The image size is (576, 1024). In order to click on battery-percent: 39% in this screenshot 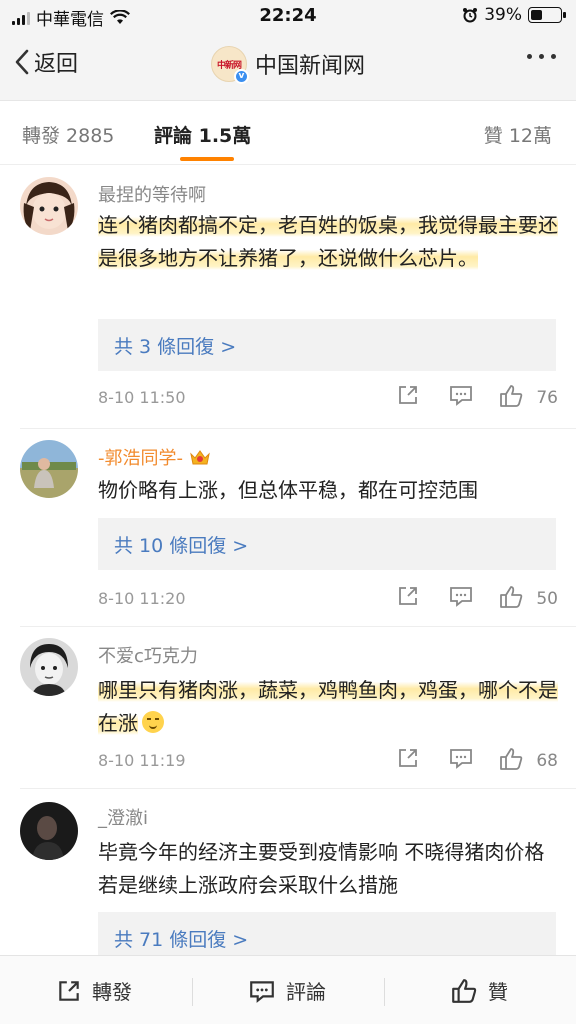, I will do `click(503, 15)`.